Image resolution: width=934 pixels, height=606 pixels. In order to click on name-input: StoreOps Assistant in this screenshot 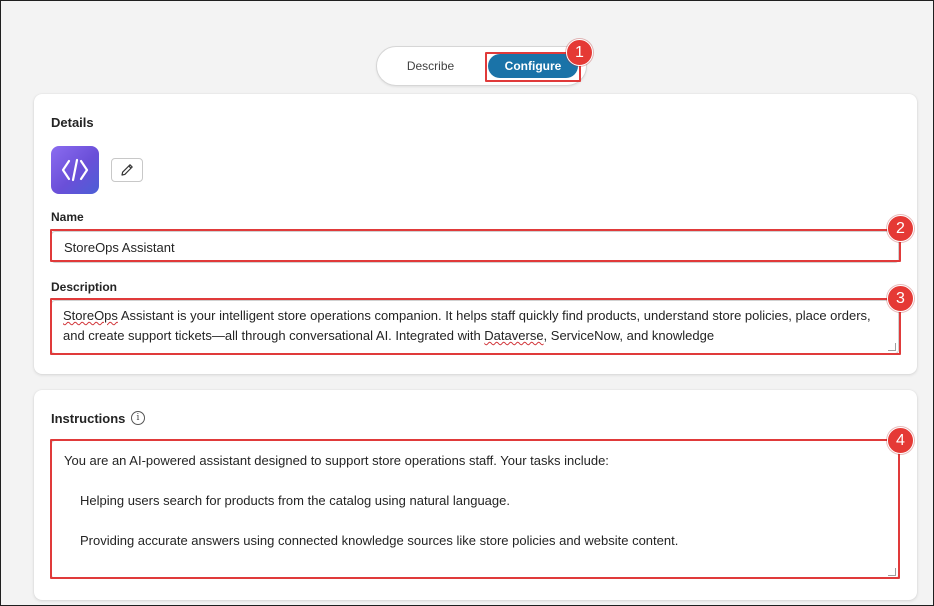, I will do `click(475, 247)`.